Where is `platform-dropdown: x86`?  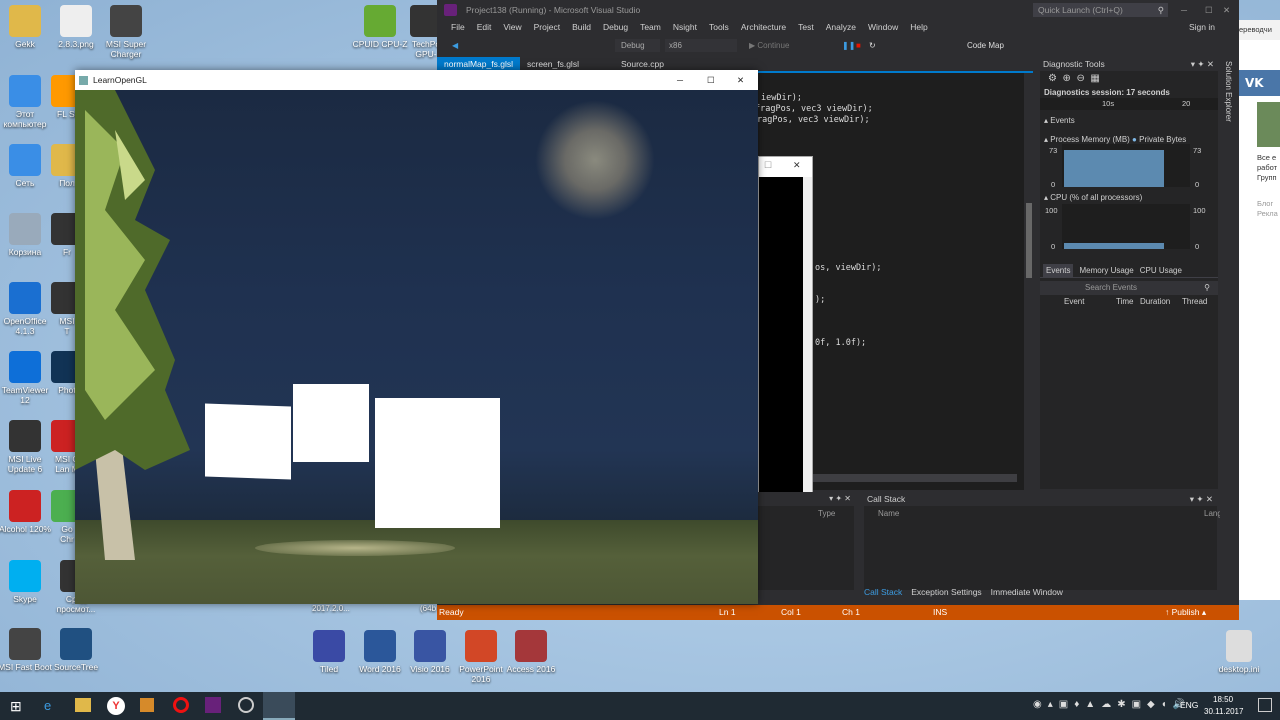 platform-dropdown: x86 is located at coordinates (701, 45).